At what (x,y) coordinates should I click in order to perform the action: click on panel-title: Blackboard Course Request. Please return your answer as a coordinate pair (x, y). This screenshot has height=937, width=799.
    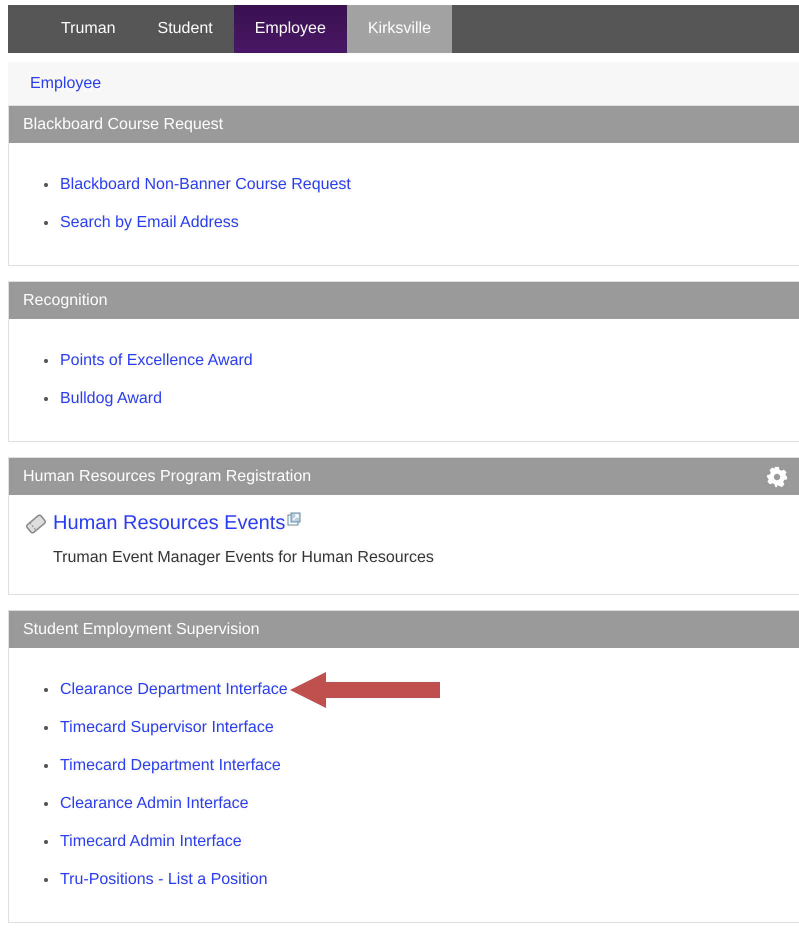
    Looking at the image, I should click on (123, 125).